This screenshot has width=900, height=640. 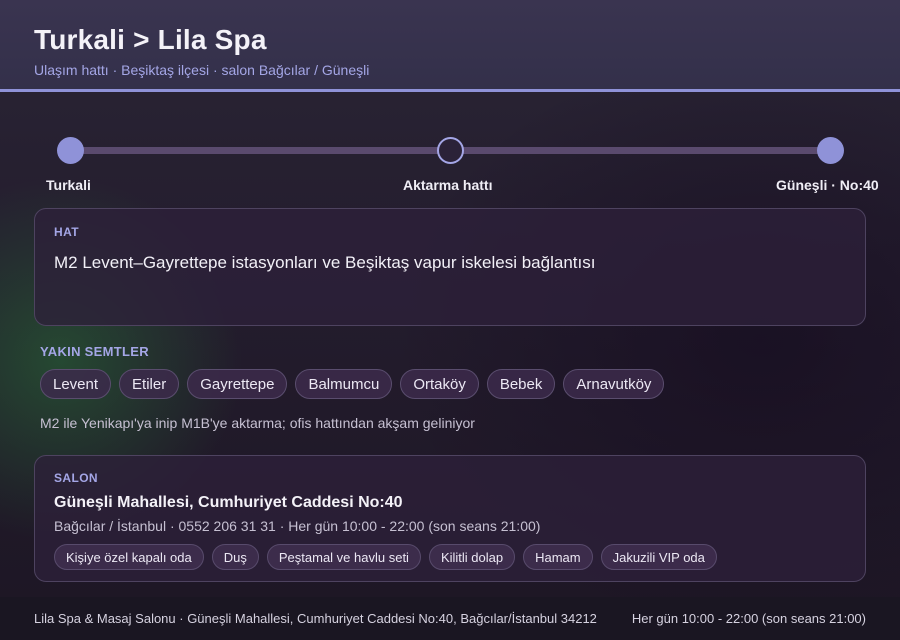 I want to click on hat-label: HAT, so click(x=66, y=232).